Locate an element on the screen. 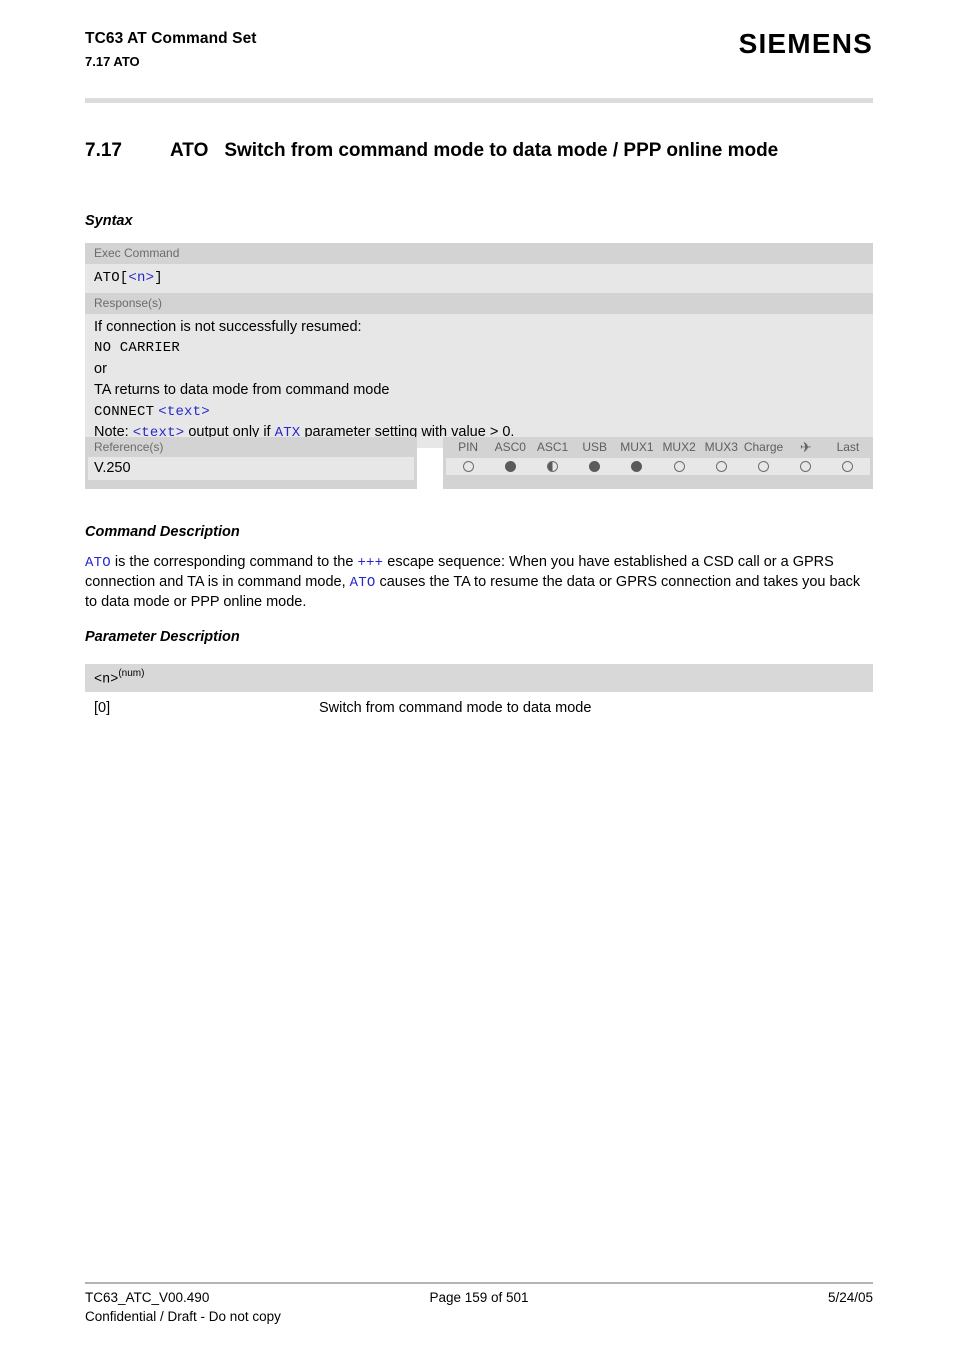  parameter-value-description: Switch from command mode to data mode is located at coordinates (455, 708).